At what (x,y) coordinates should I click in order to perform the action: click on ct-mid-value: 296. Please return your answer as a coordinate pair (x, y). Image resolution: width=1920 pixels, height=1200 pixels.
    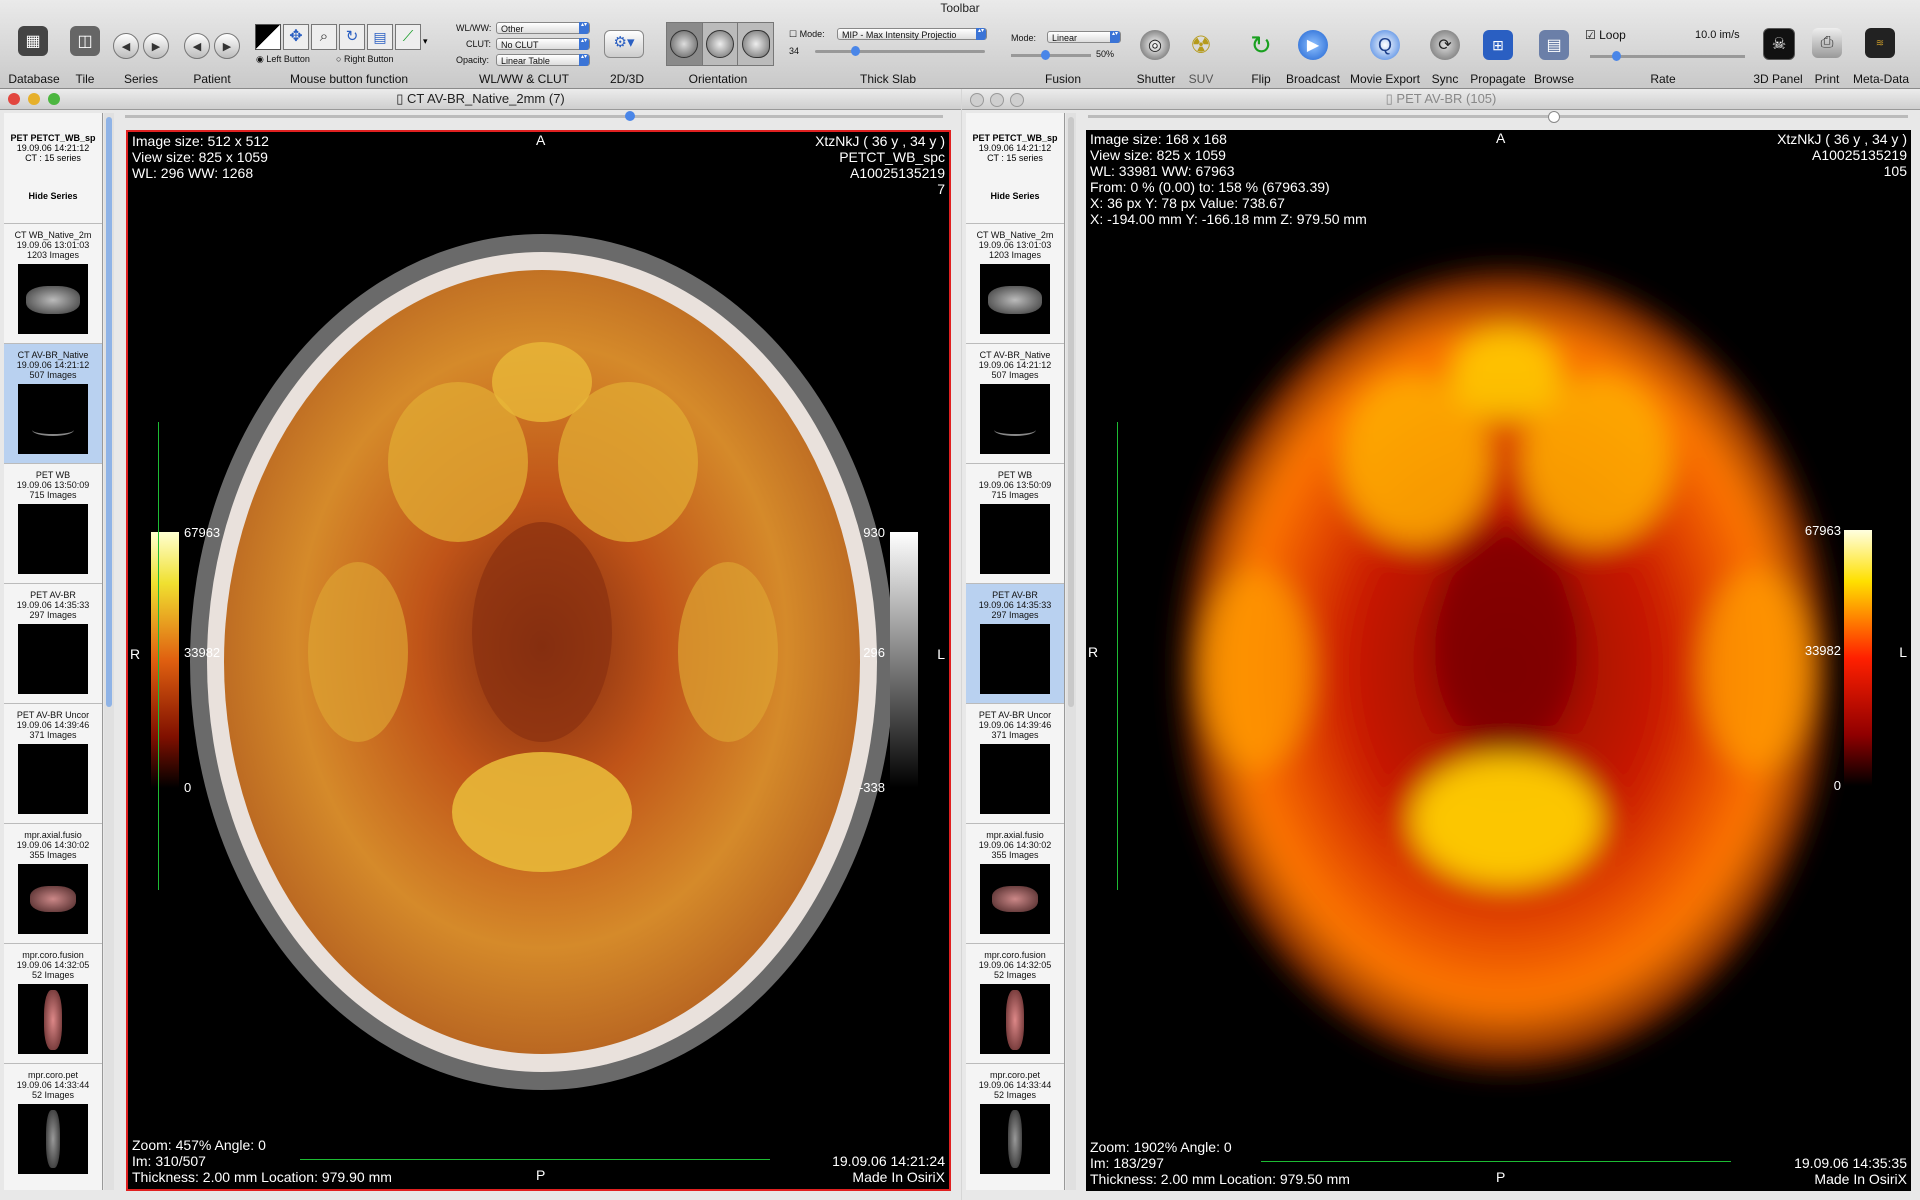
    Looking at the image, I should click on (874, 652).